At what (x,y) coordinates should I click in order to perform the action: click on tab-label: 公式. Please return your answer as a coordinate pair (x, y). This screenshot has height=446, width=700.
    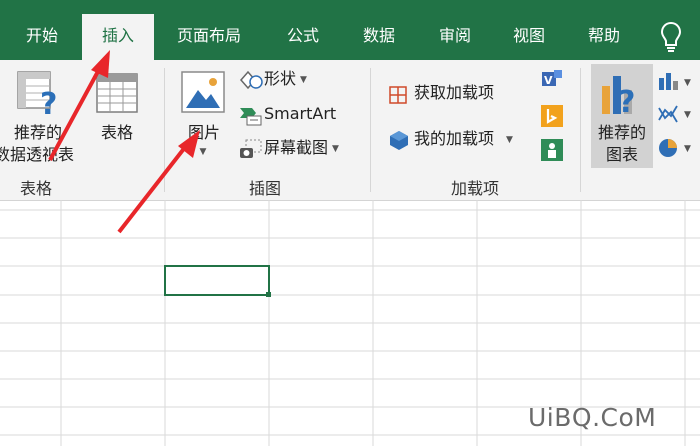
    Looking at the image, I should click on (302, 35).